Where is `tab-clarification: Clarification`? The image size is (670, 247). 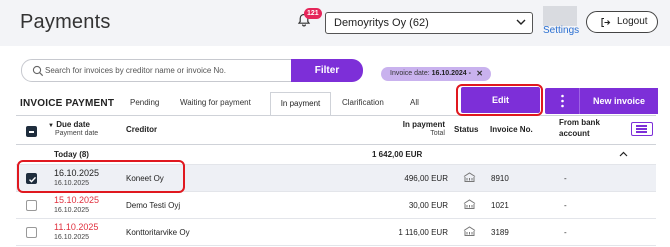 tab-clarification: Clarification is located at coordinates (363, 102).